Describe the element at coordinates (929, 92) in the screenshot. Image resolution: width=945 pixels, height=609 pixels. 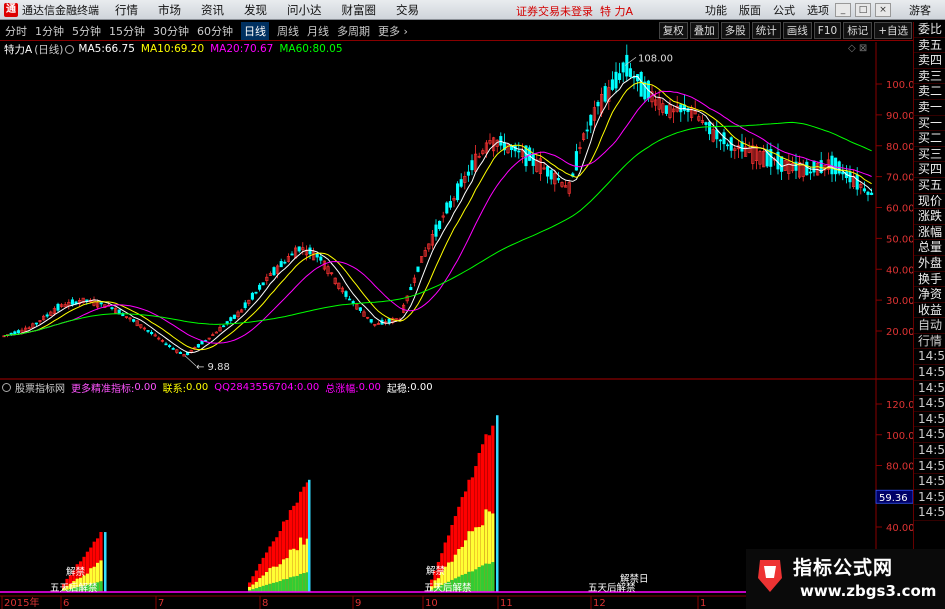
I see `side-panel-item: 卖二` at that location.